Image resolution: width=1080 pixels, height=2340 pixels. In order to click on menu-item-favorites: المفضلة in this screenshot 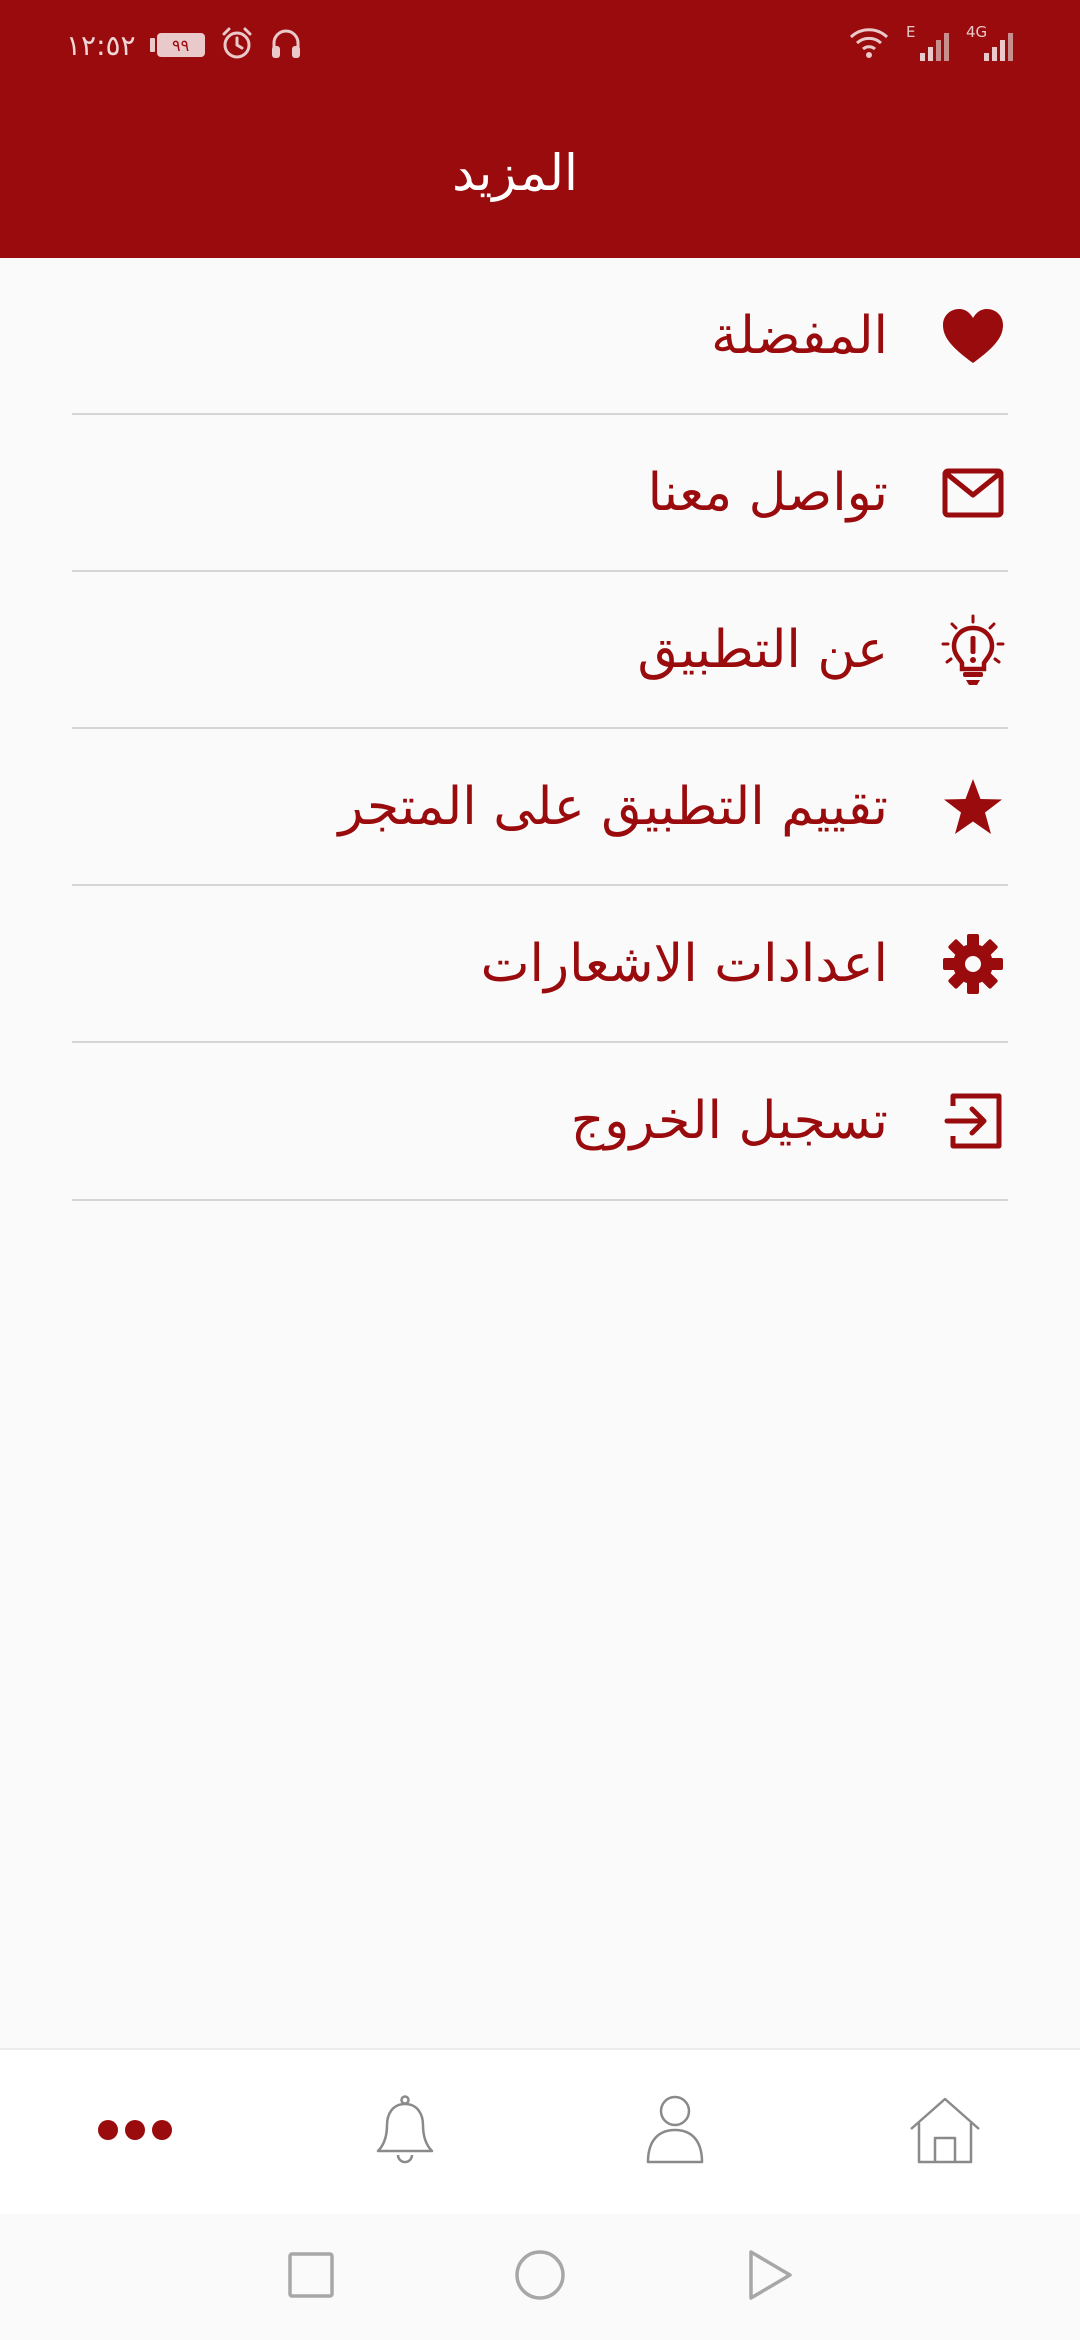, I will do `click(540, 336)`.